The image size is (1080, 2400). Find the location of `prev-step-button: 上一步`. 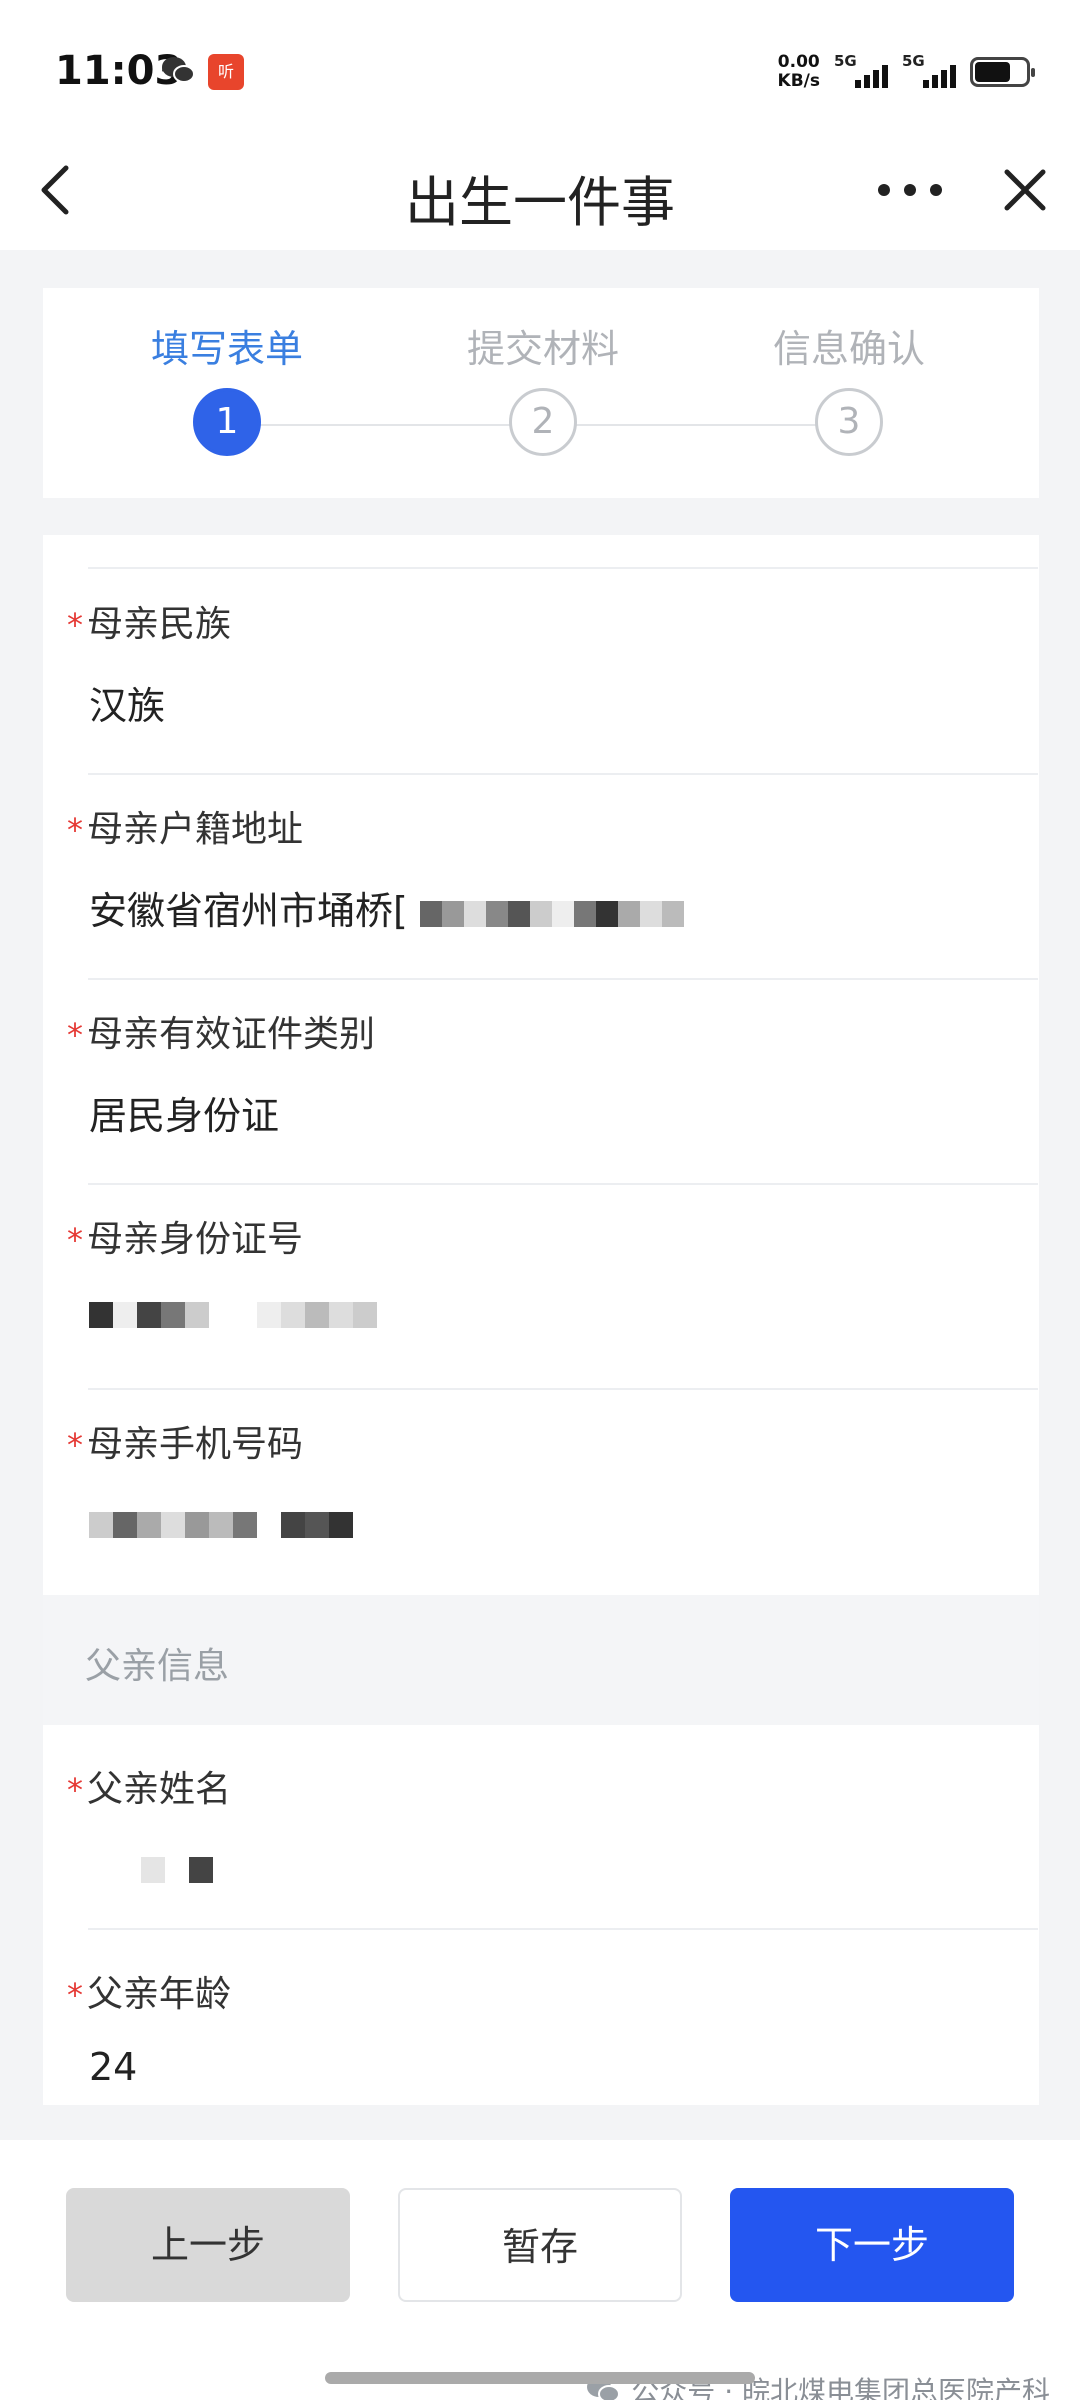

prev-step-button: 上一步 is located at coordinates (208, 2245).